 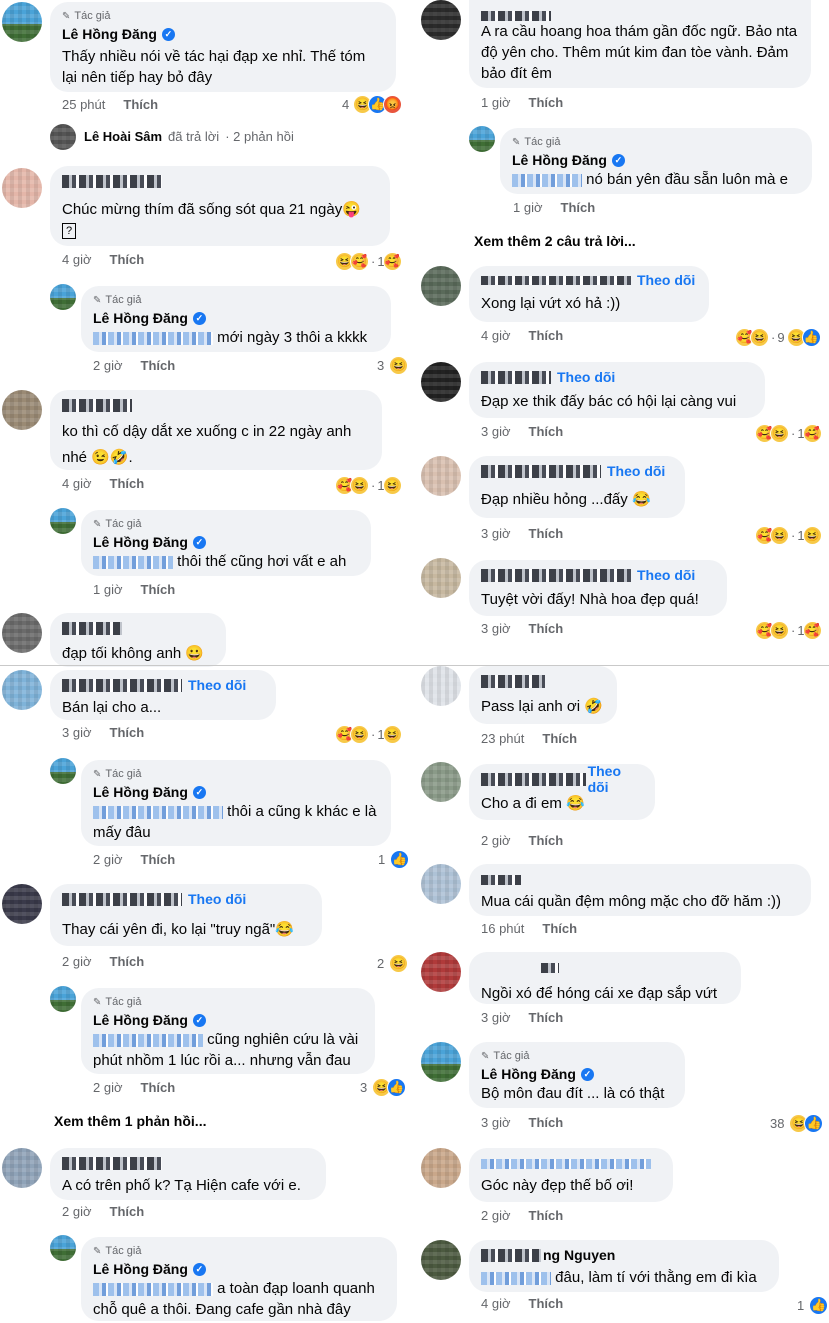 What do you see at coordinates (372, 104) in the screenshot?
I see `reaction-summary: 4 😆 👍 😡` at bounding box center [372, 104].